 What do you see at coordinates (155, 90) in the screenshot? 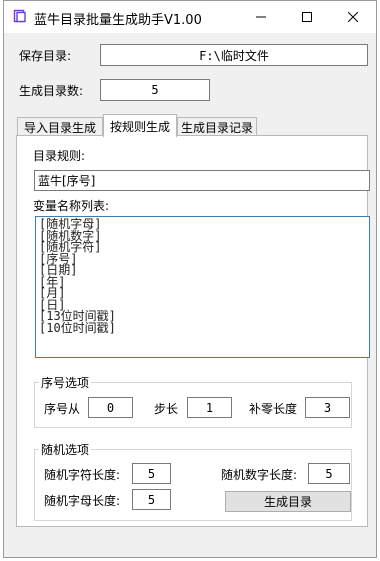
I see `dir-count-input: 5` at bounding box center [155, 90].